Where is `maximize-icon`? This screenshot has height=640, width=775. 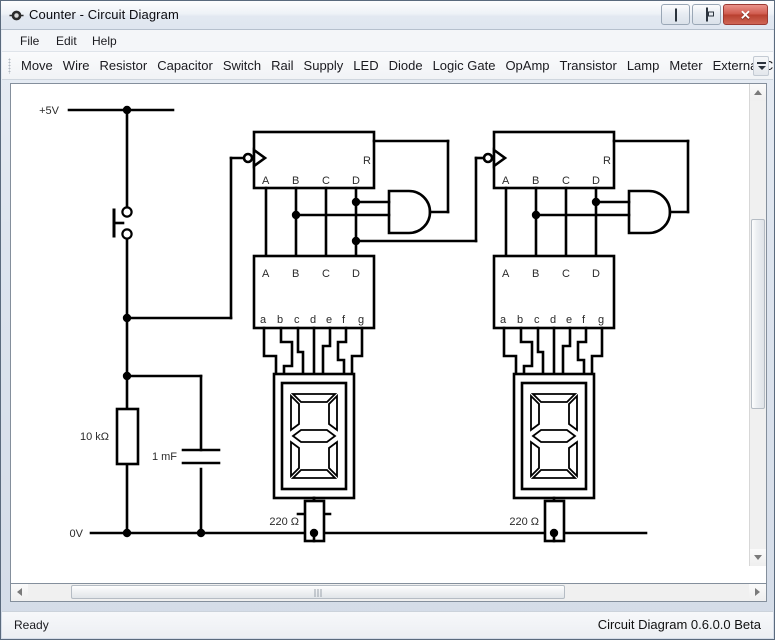 maximize-icon is located at coordinates (706, 14).